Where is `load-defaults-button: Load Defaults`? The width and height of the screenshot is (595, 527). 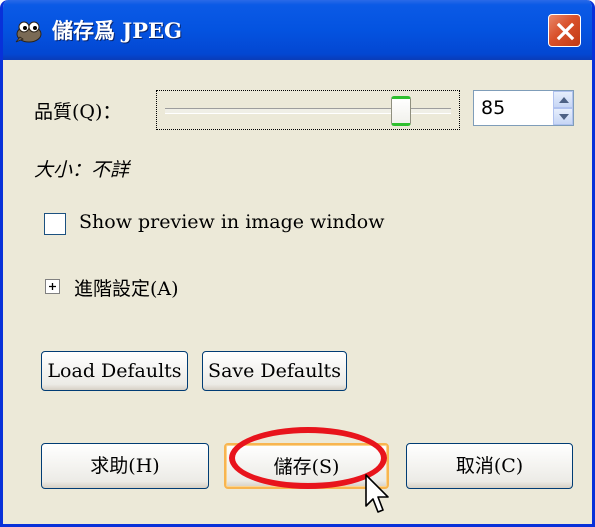
load-defaults-button: Load Defaults is located at coordinates (114, 371).